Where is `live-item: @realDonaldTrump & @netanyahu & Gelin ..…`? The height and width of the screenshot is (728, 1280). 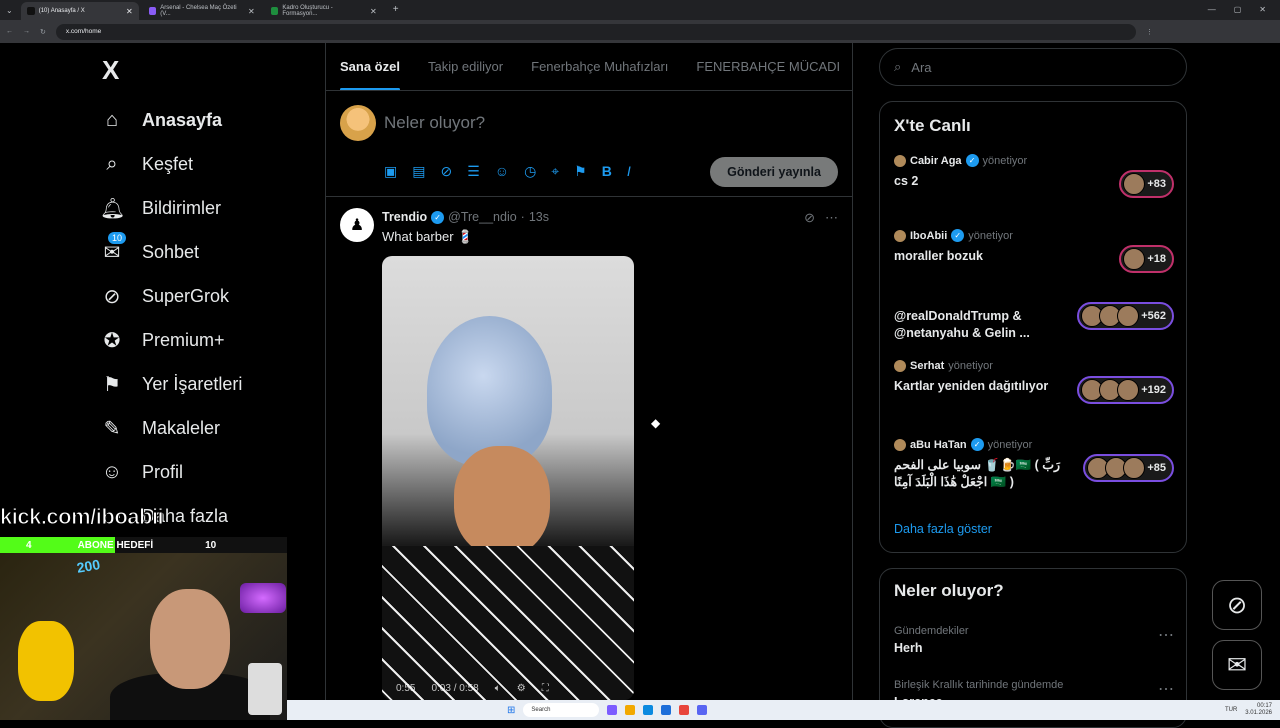
live-item: @realDonaldTrump & @netanyahu & Gelin ..… is located at coordinates (1034, 322).